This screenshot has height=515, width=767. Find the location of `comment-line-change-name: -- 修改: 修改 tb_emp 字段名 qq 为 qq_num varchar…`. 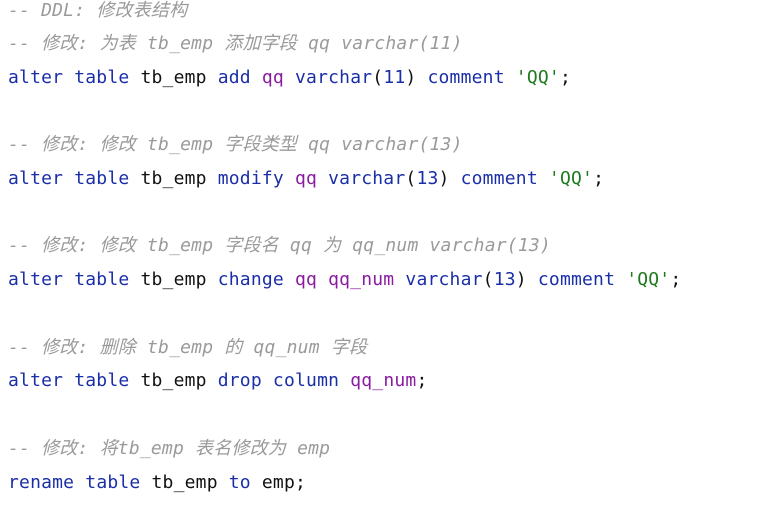

comment-line-change-name: -- 修改: 修改 tb_emp 字段名 qq 为 qq_num varchar… is located at coordinates (279, 245).